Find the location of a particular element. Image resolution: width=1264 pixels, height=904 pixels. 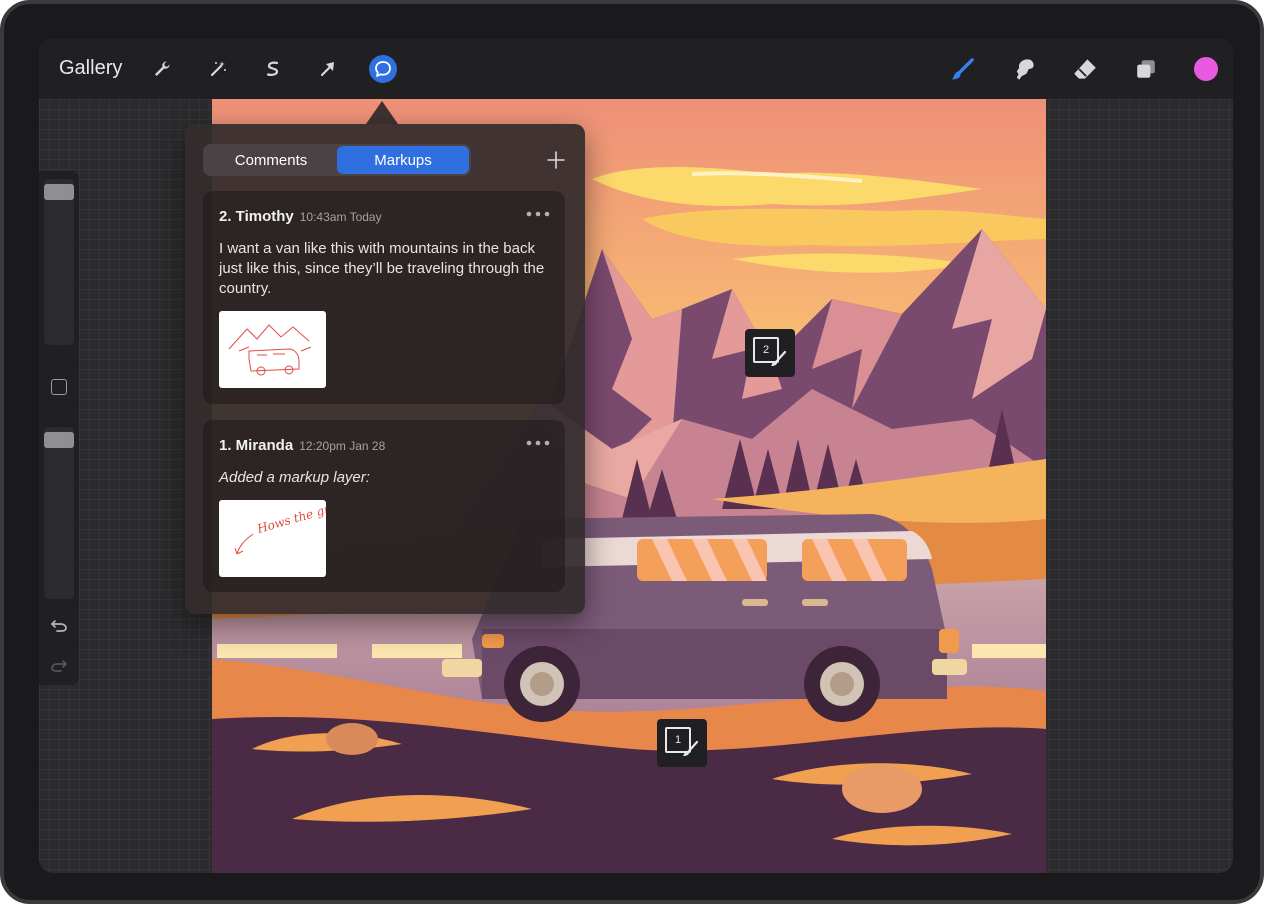

gallery-button: Gallery is located at coordinates (90, 68).